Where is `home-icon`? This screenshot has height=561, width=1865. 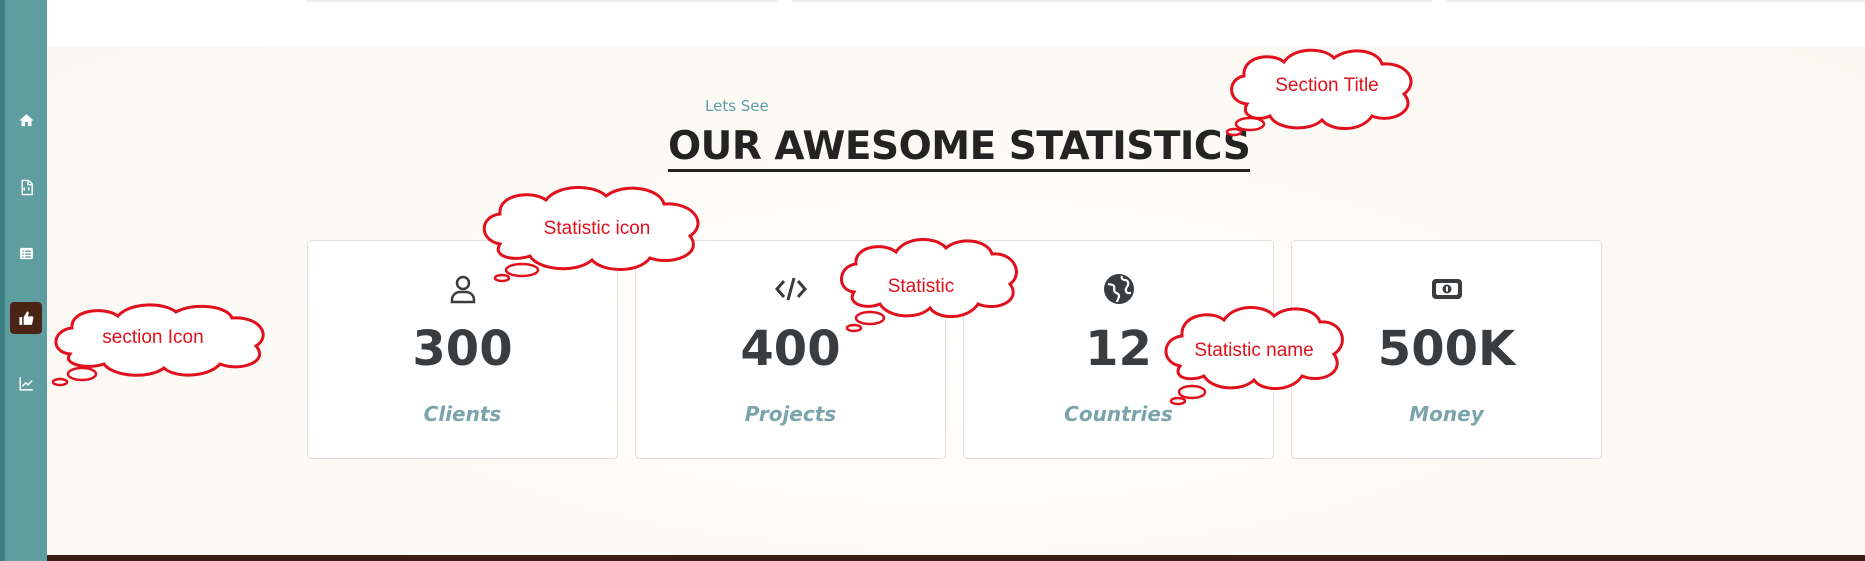 home-icon is located at coordinates (26, 119).